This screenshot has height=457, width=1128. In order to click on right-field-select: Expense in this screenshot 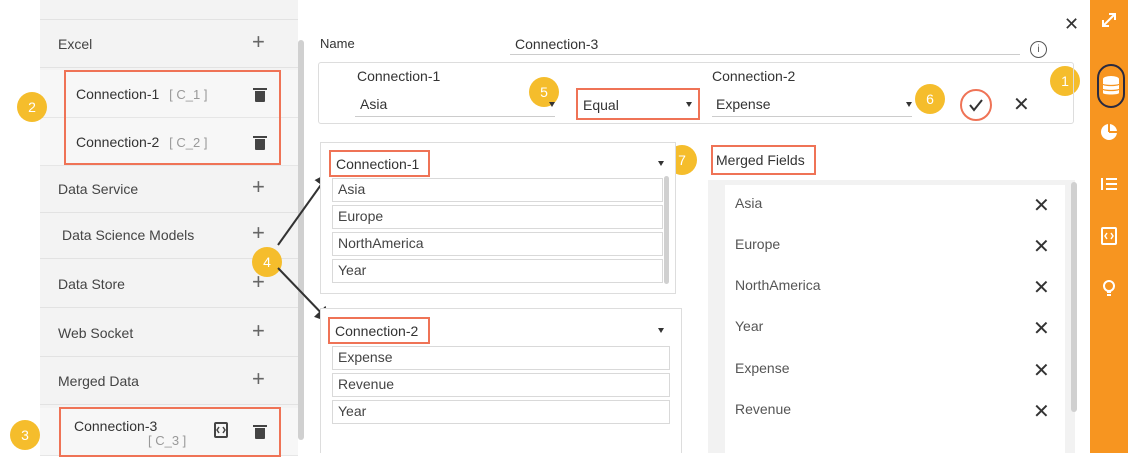, I will do `click(743, 104)`.